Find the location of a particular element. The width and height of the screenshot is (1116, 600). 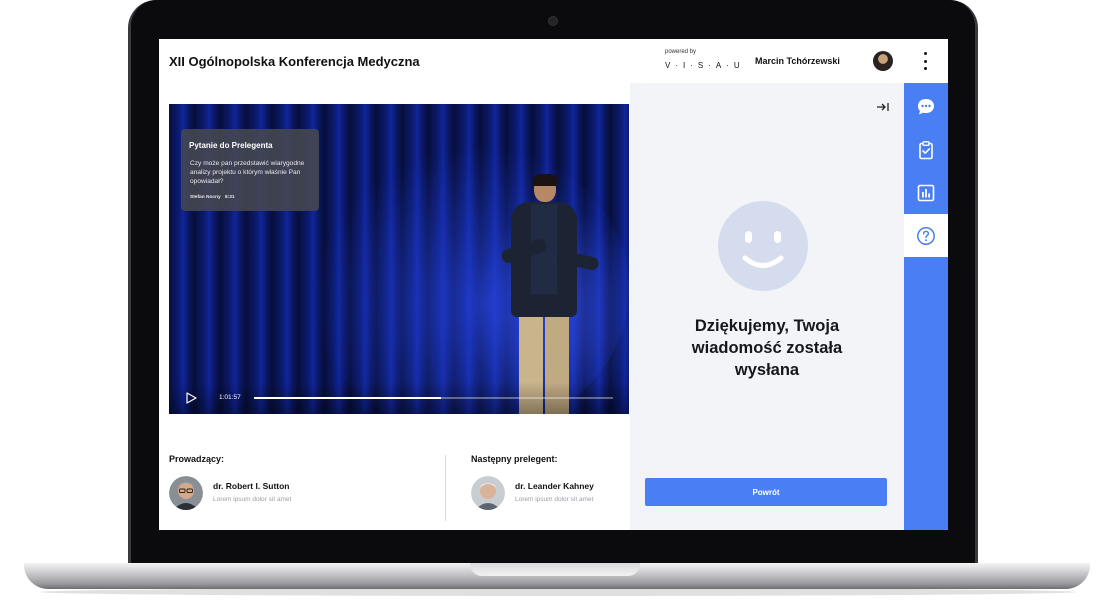

video-controls: 1:01:57 is located at coordinates (399, 398).